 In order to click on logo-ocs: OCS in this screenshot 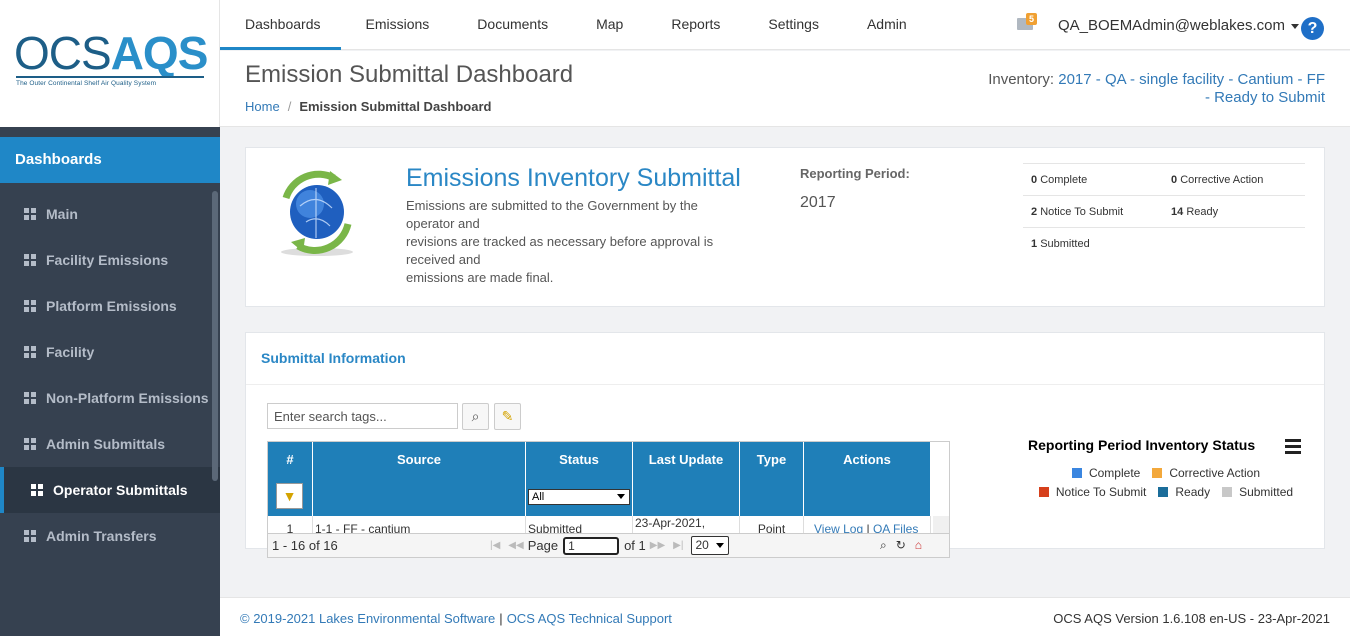, I will do `click(63, 53)`.